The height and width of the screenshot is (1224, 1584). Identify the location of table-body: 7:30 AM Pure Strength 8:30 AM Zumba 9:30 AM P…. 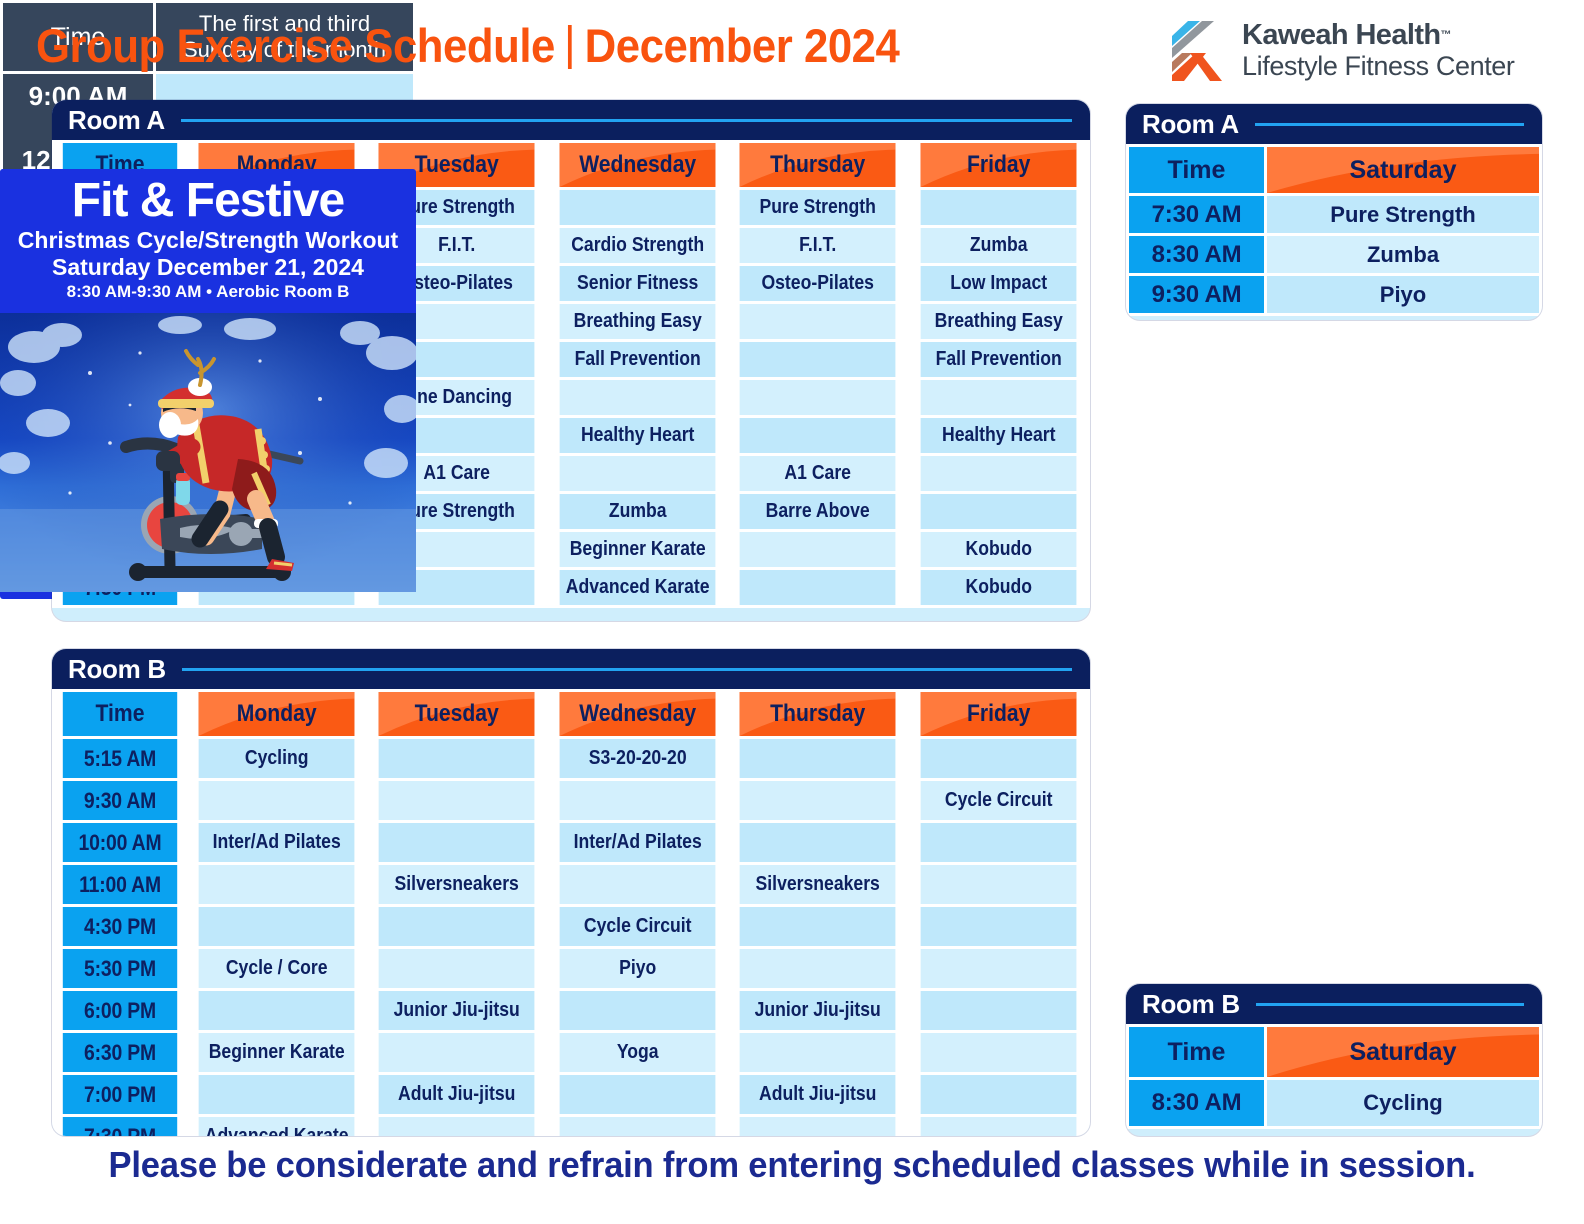
(1334, 254).